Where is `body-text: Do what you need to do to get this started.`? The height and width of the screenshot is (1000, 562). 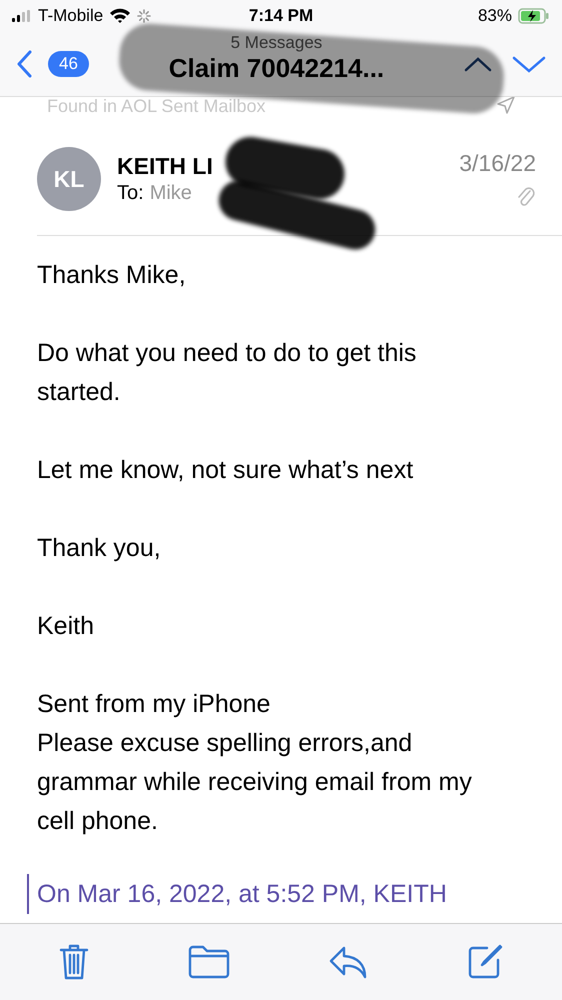 body-text: Do what you need to do to get this started. is located at coordinates (227, 373).